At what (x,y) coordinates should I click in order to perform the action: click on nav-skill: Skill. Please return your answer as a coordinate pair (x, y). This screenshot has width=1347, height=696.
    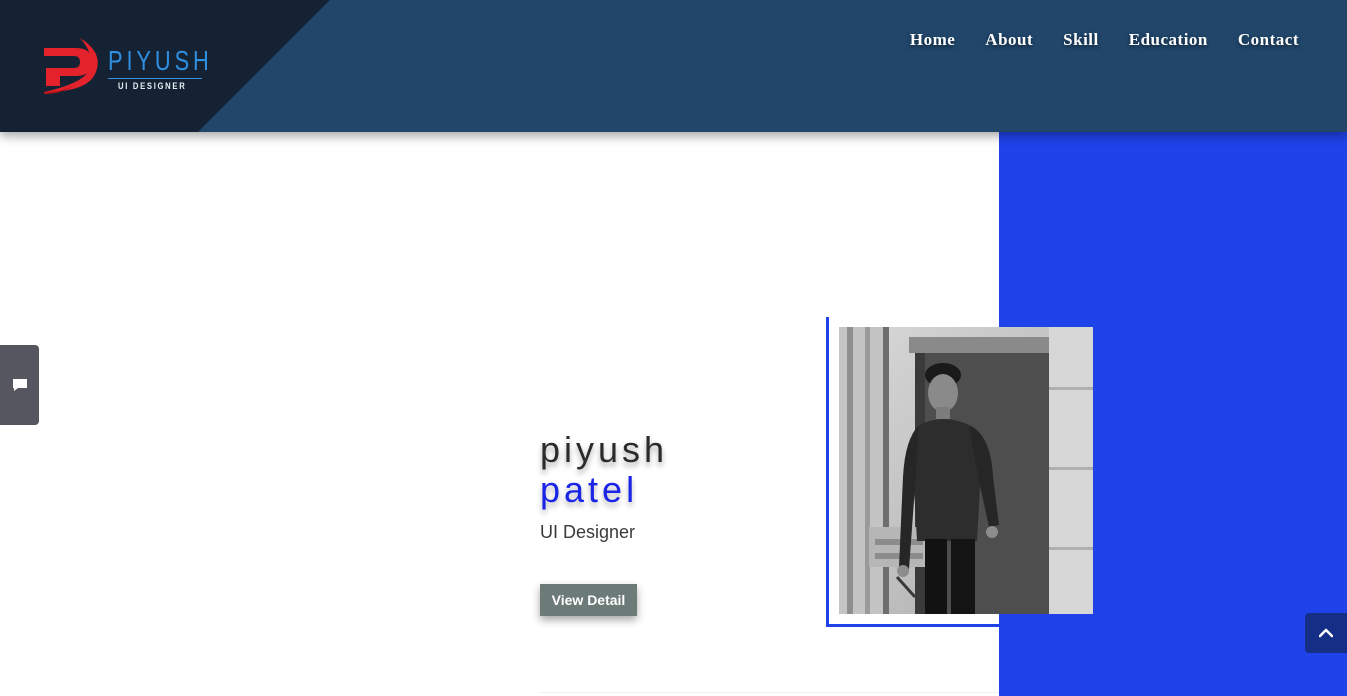
    Looking at the image, I should click on (1081, 40).